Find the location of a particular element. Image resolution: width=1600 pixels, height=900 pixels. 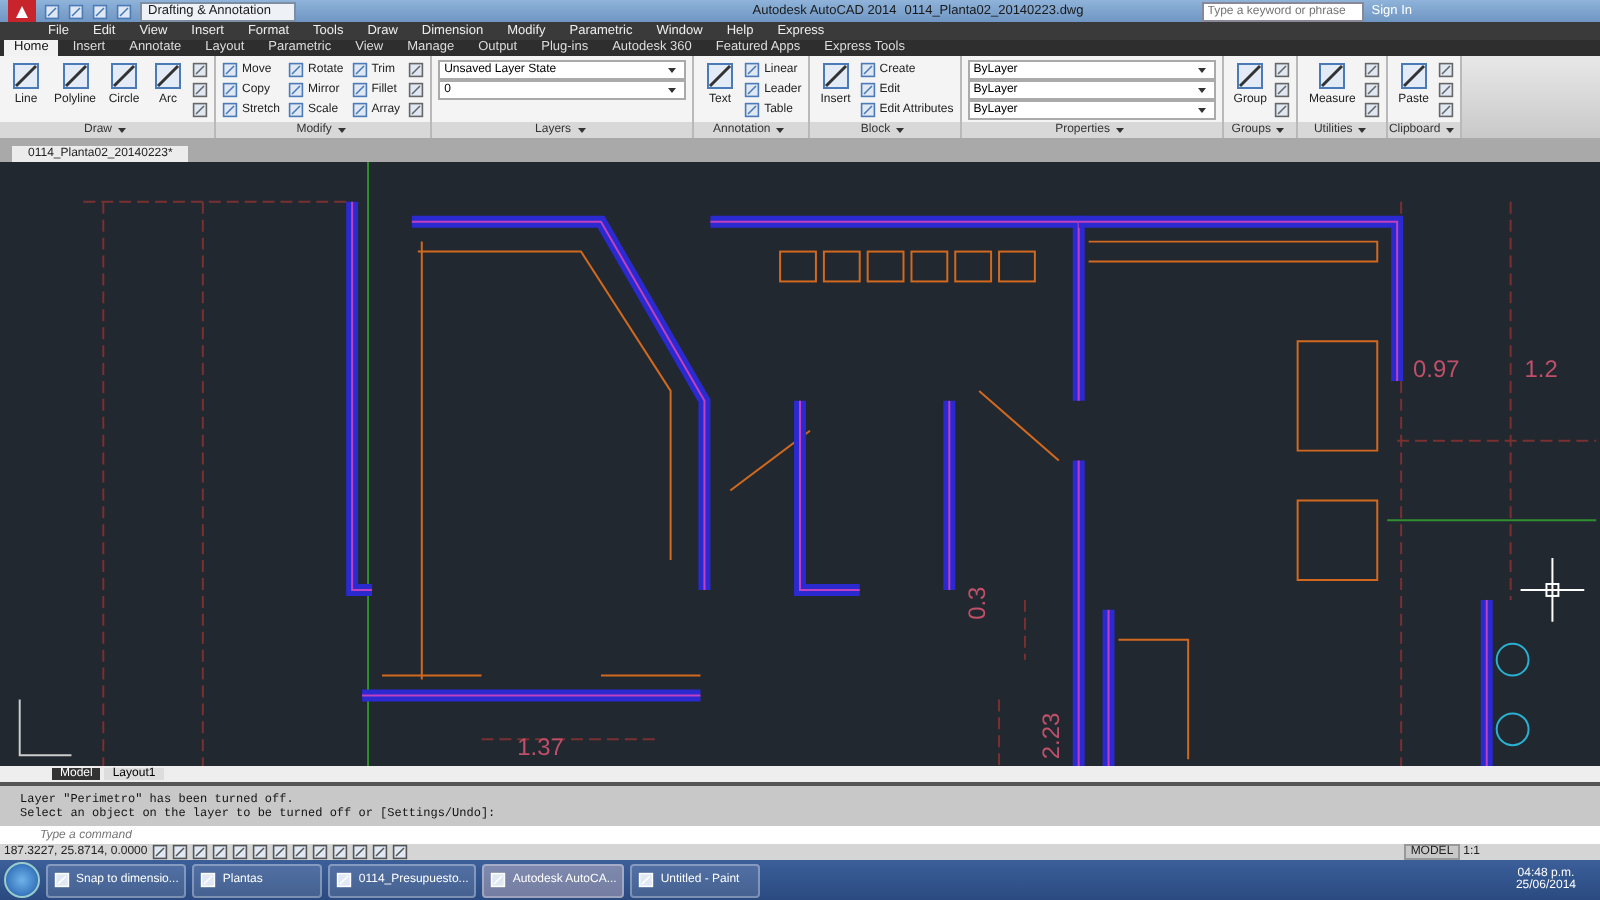

start-button is located at coordinates (22, 880).